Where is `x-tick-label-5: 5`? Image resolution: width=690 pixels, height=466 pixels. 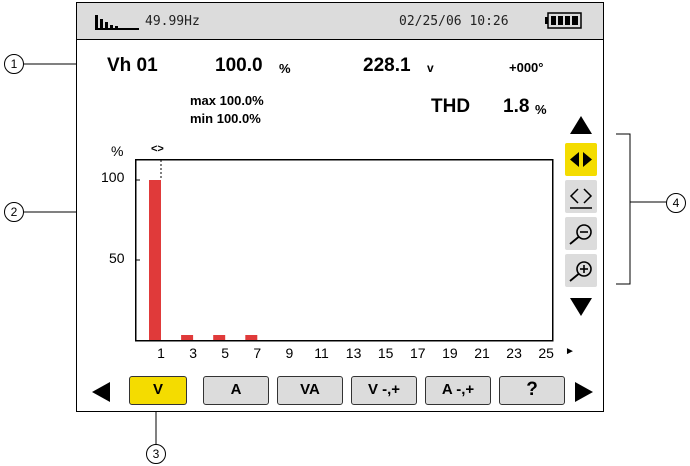
x-tick-label-5: 5 is located at coordinates (225, 353).